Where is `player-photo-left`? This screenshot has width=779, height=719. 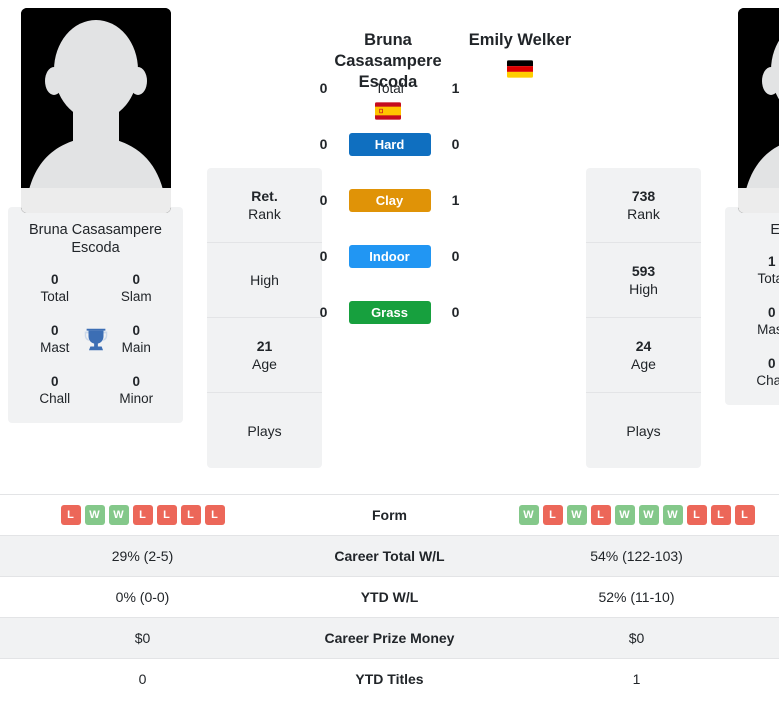
player-photo-left is located at coordinates (95, 110).